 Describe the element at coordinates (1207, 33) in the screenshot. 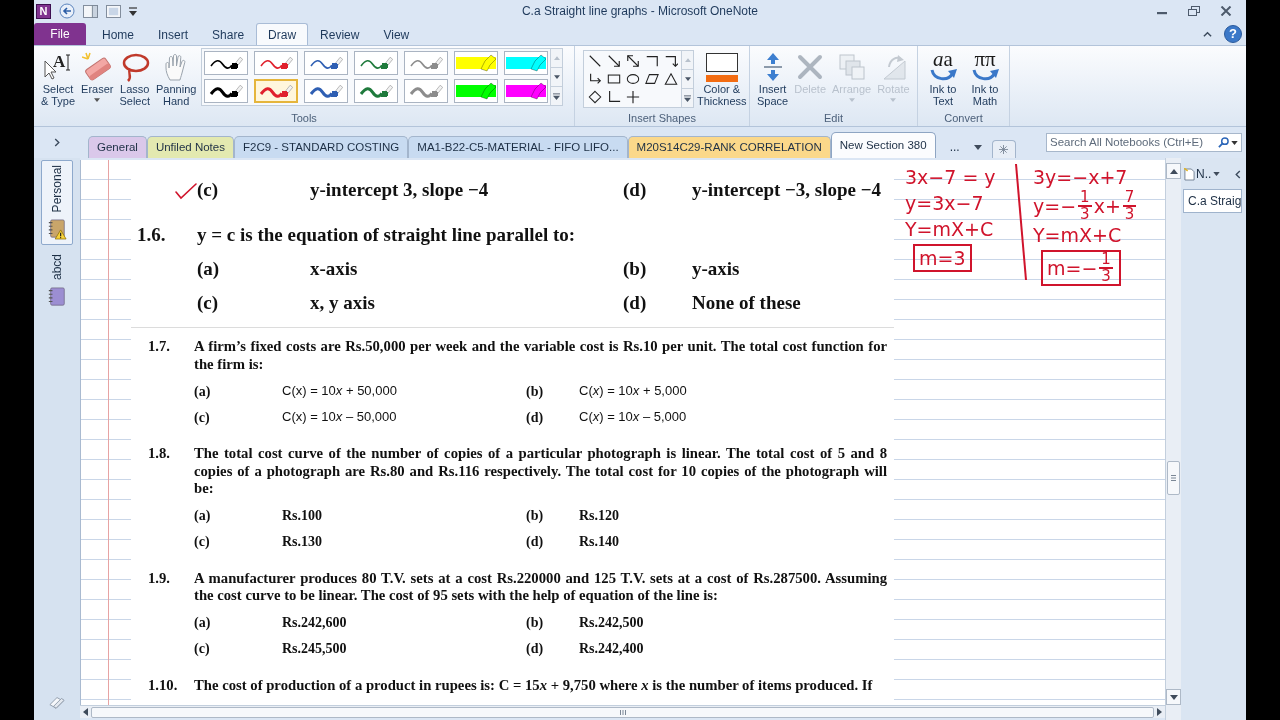

I see `chevron-up-icon` at that location.